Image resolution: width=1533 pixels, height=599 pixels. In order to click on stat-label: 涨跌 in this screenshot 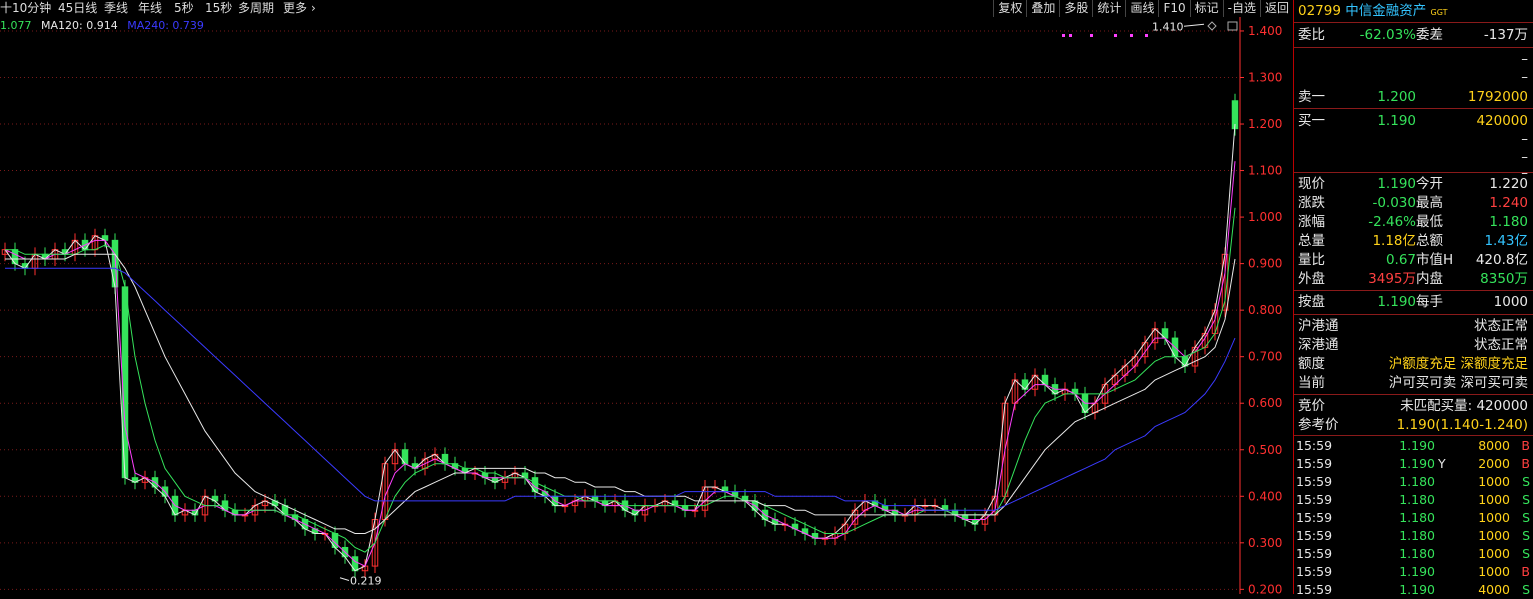, I will do `click(1311, 203)`.